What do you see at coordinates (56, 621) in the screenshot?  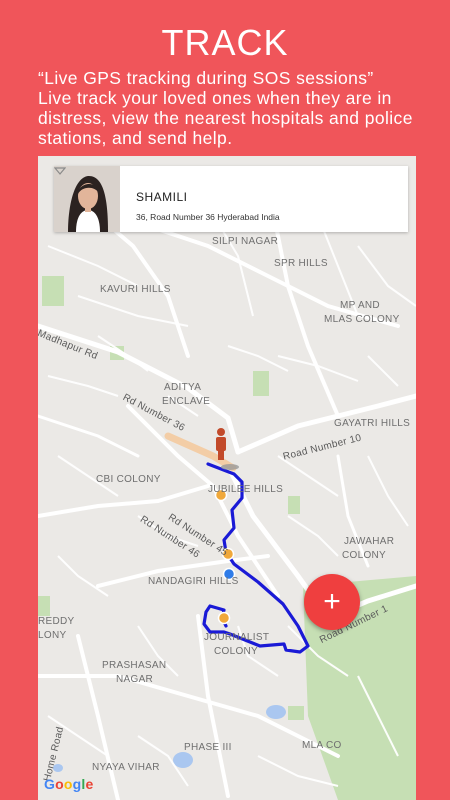 I see `map-label: REDDY` at bounding box center [56, 621].